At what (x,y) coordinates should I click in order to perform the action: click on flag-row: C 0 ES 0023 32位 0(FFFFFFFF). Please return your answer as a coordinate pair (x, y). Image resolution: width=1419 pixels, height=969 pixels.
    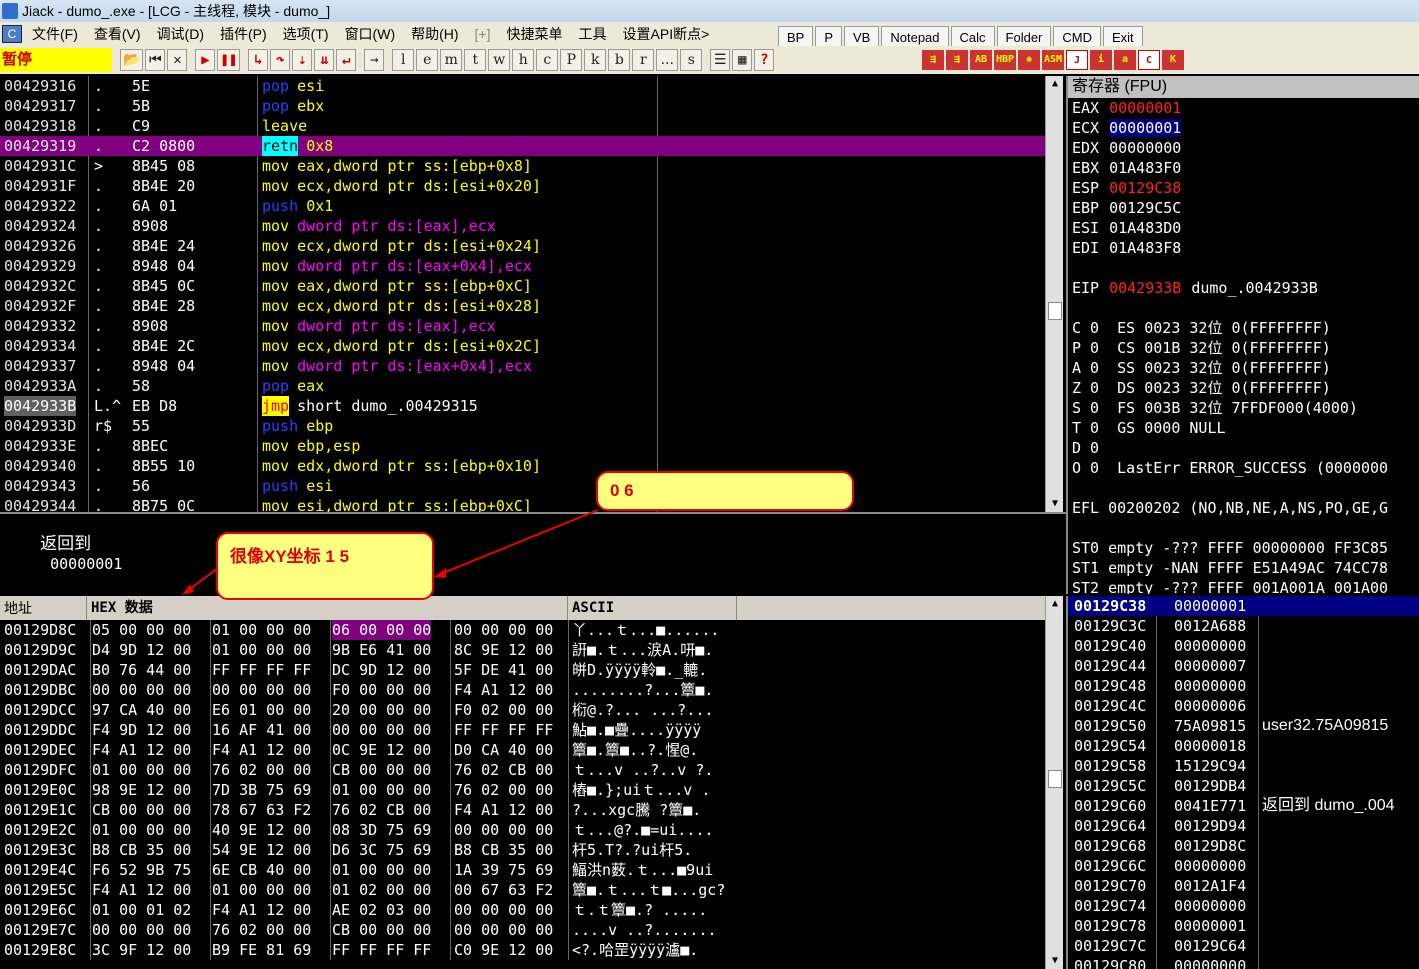
    Looking at the image, I should click on (1245, 328).